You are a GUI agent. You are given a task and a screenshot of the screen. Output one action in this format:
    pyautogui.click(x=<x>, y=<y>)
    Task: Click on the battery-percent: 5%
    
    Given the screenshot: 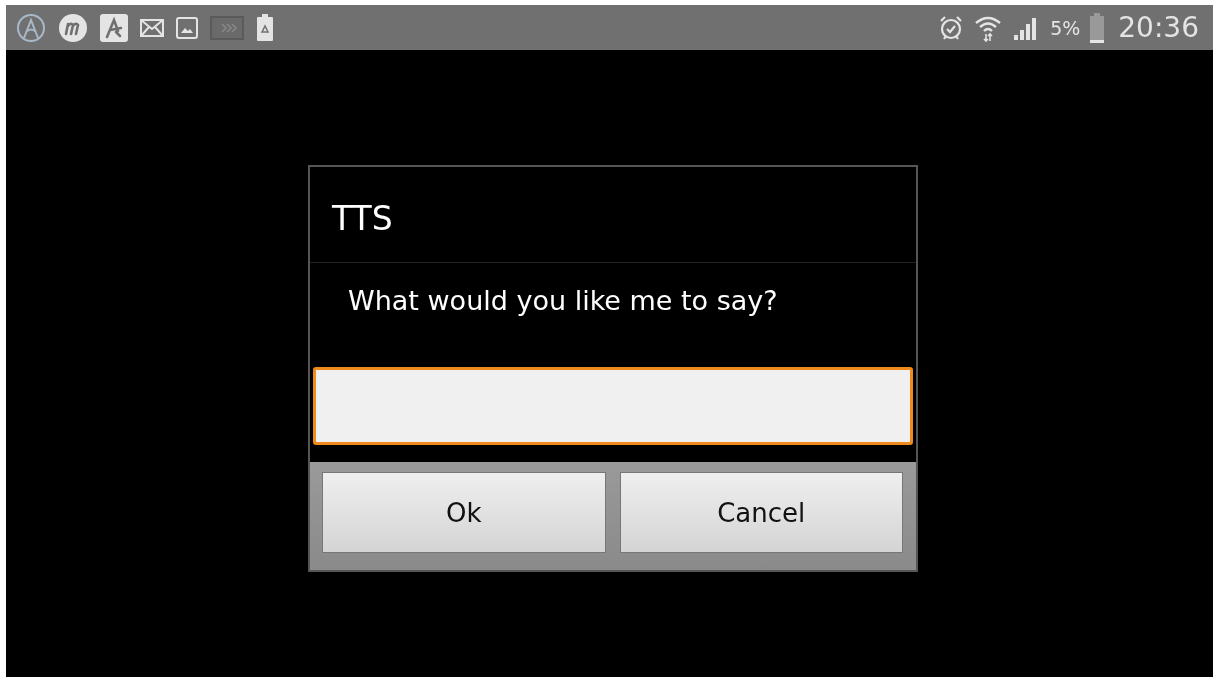 What is the action you would take?
    pyautogui.click(x=1065, y=27)
    